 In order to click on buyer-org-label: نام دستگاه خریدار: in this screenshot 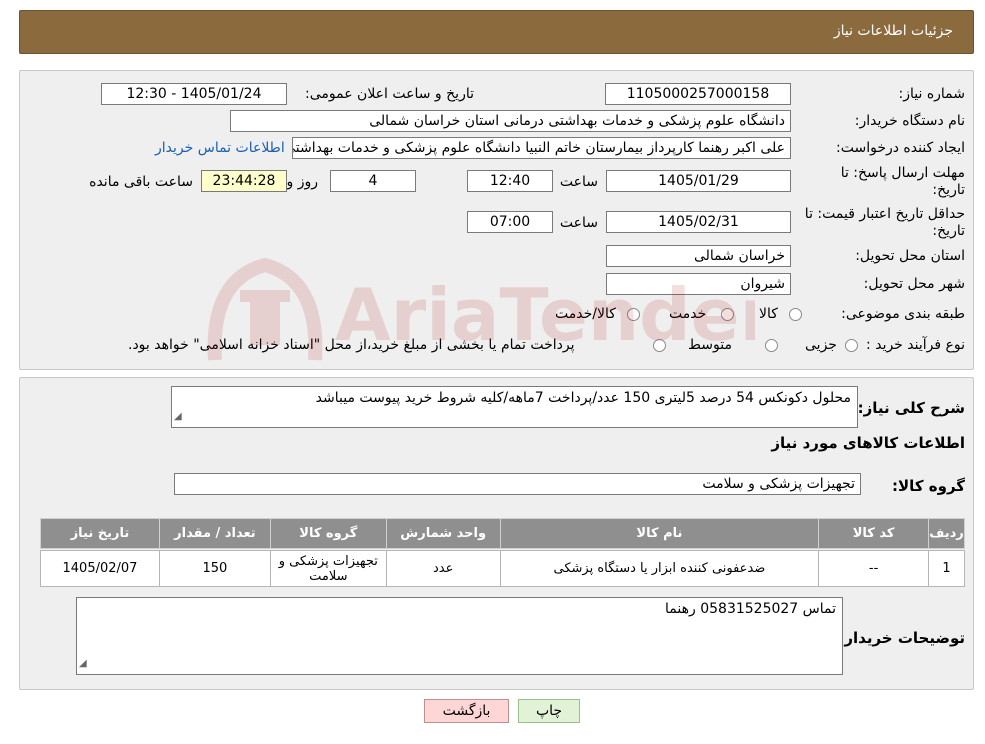, I will do `click(909, 121)`.